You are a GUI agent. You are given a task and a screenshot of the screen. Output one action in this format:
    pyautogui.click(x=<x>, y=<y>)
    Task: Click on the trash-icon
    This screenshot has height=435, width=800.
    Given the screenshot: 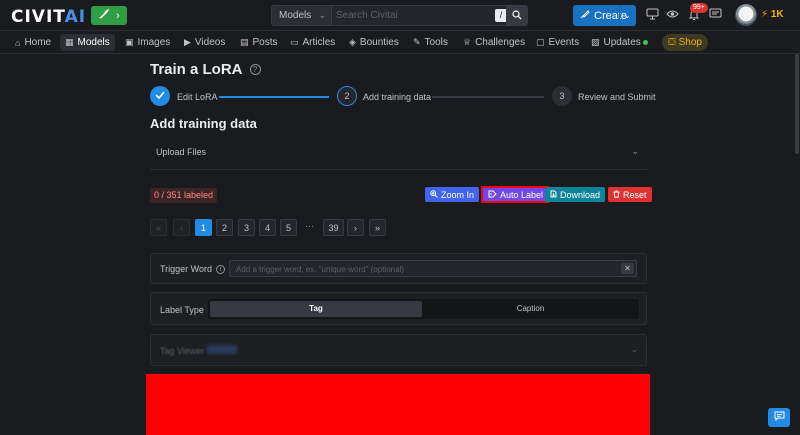 What is the action you would take?
    pyautogui.click(x=616, y=195)
    